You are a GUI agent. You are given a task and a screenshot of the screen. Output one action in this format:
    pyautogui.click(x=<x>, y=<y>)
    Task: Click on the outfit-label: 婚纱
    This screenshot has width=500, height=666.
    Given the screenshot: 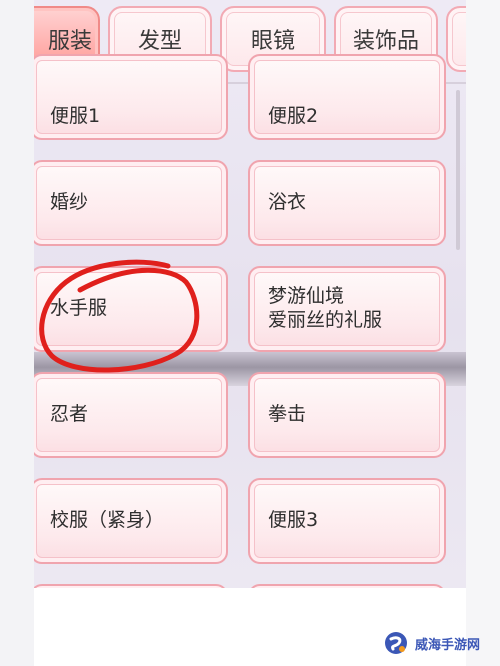 What is the action you would take?
    pyautogui.click(x=69, y=202)
    